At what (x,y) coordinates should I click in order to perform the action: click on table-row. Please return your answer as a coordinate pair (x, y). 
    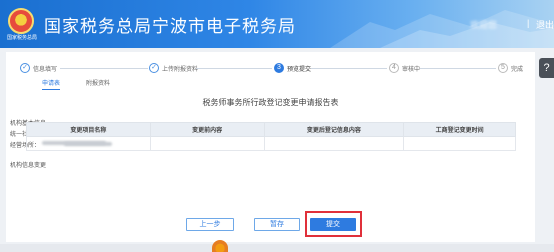
    Looking at the image, I should click on (271, 143).